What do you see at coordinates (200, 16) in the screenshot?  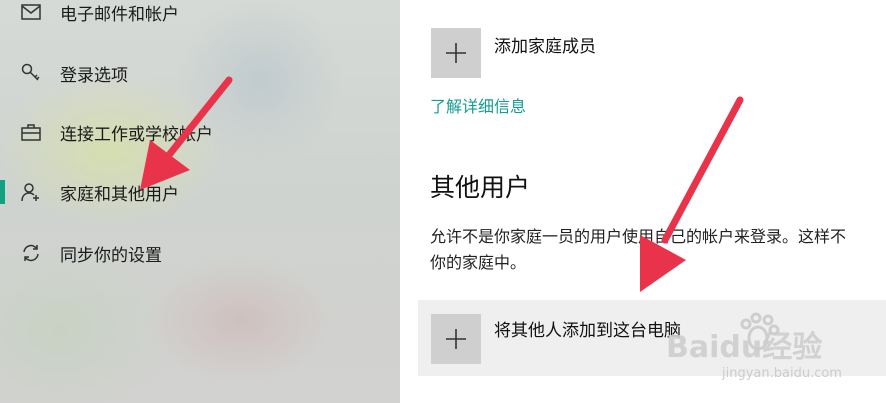 I see `sidebar-item-email-accounts: 电子邮件和帐户` at bounding box center [200, 16].